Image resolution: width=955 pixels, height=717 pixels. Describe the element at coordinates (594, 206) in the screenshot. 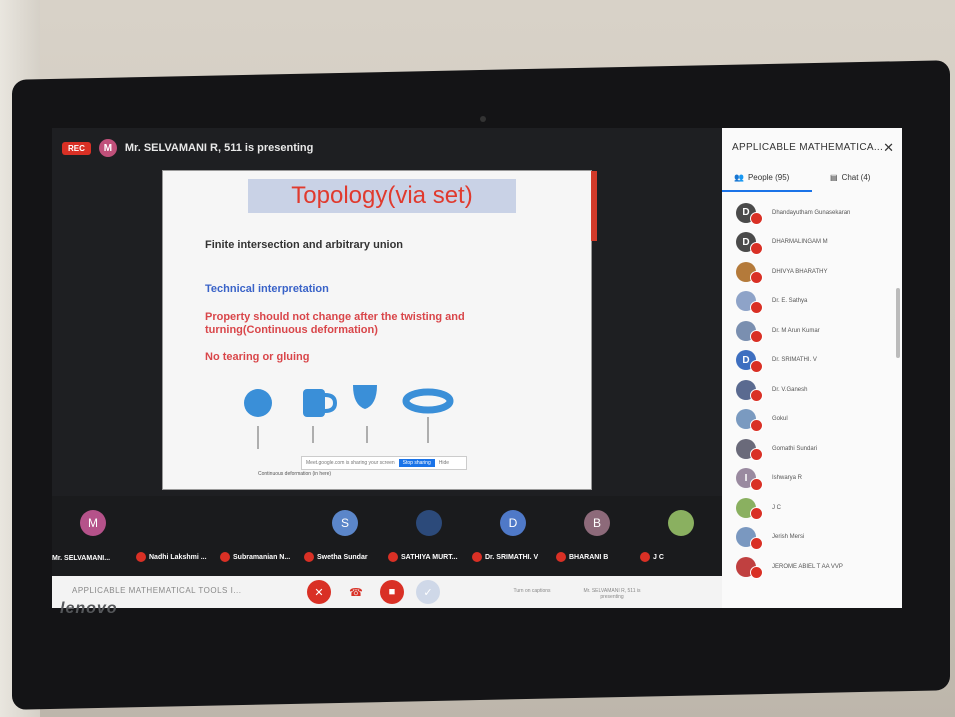

I see `slide-accent` at that location.